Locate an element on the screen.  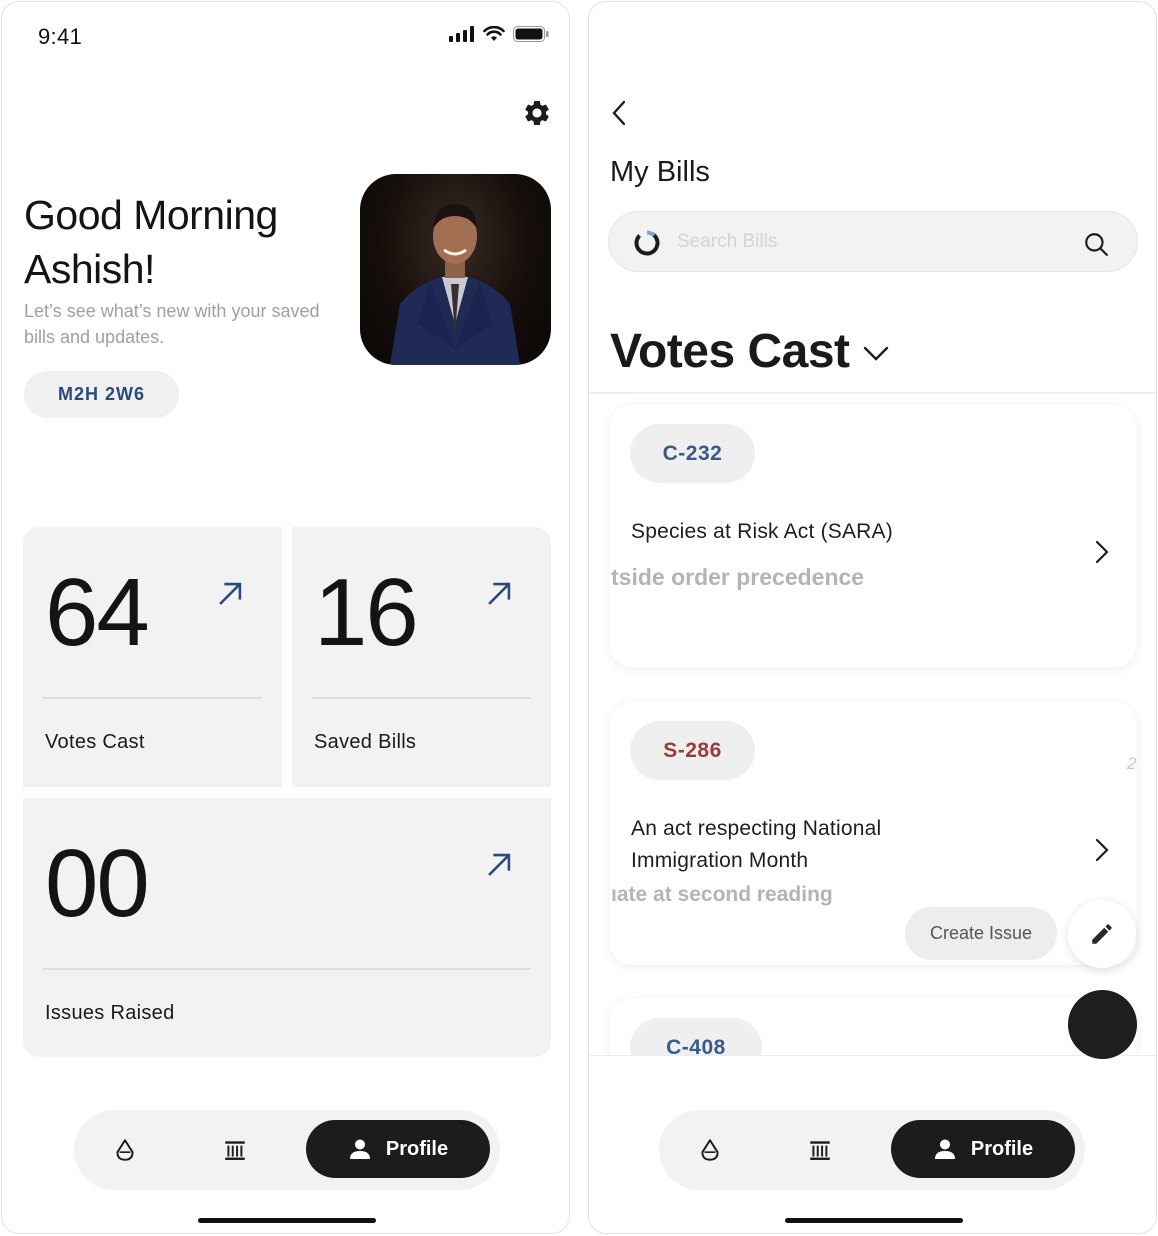
saved-bills-card: 16 Saved Bills is located at coordinates (421, 657).